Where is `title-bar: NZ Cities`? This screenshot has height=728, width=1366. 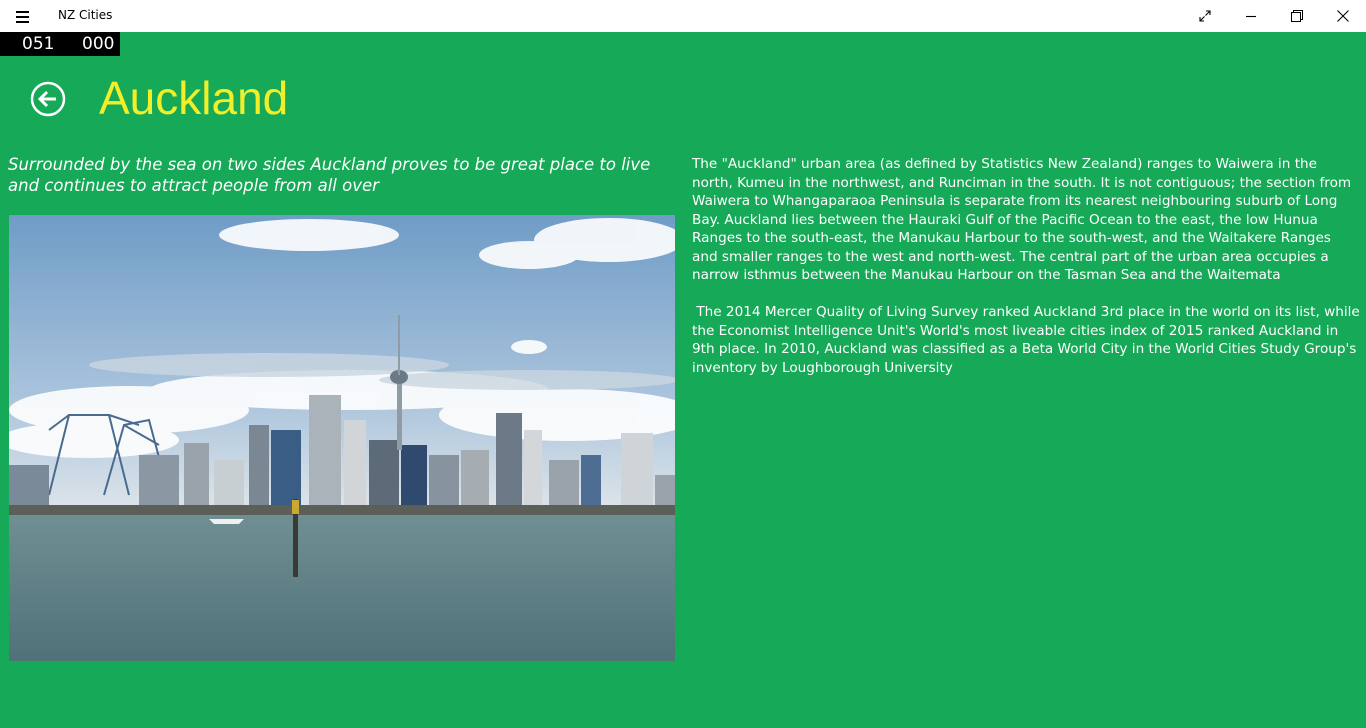
title-bar: NZ Cities is located at coordinates (683, 16).